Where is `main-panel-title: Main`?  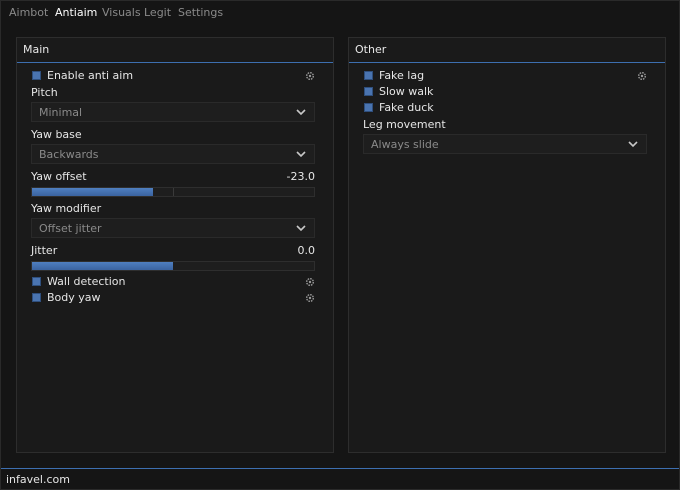 main-panel-title: Main is located at coordinates (36, 49).